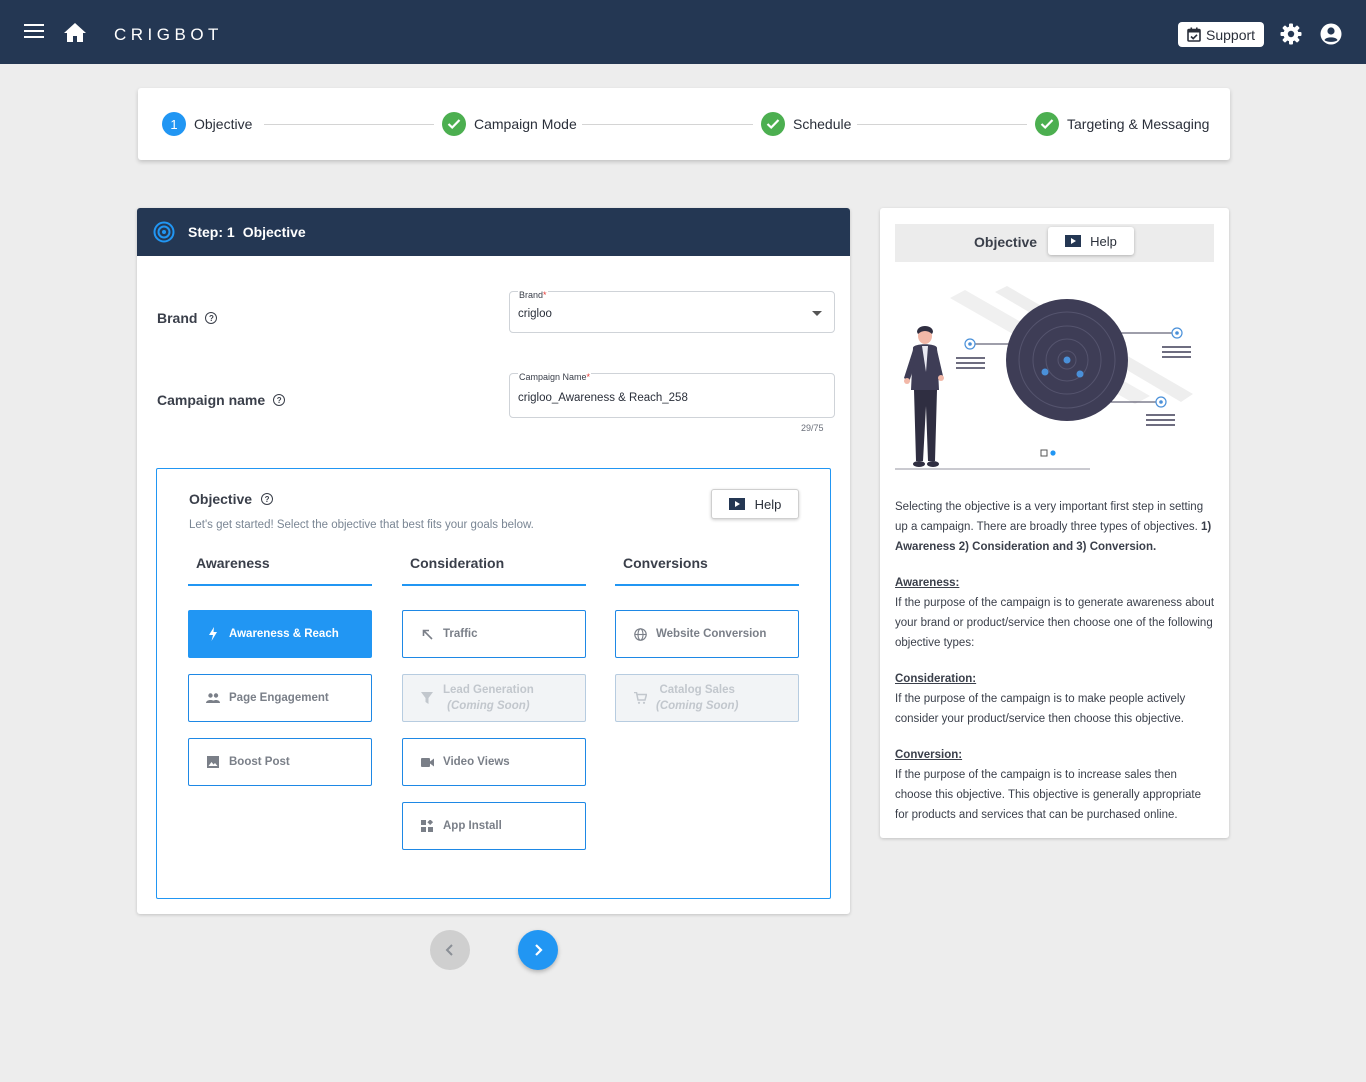  I want to click on step-targeting-messaging: Targeting & Messaging, so click(1122, 124).